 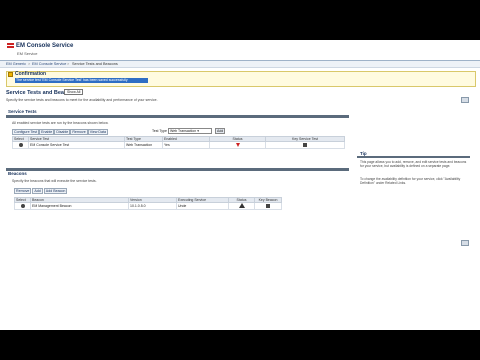 What do you see at coordinates (10, 74) in the screenshot?
I see `info-icon` at bounding box center [10, 74].